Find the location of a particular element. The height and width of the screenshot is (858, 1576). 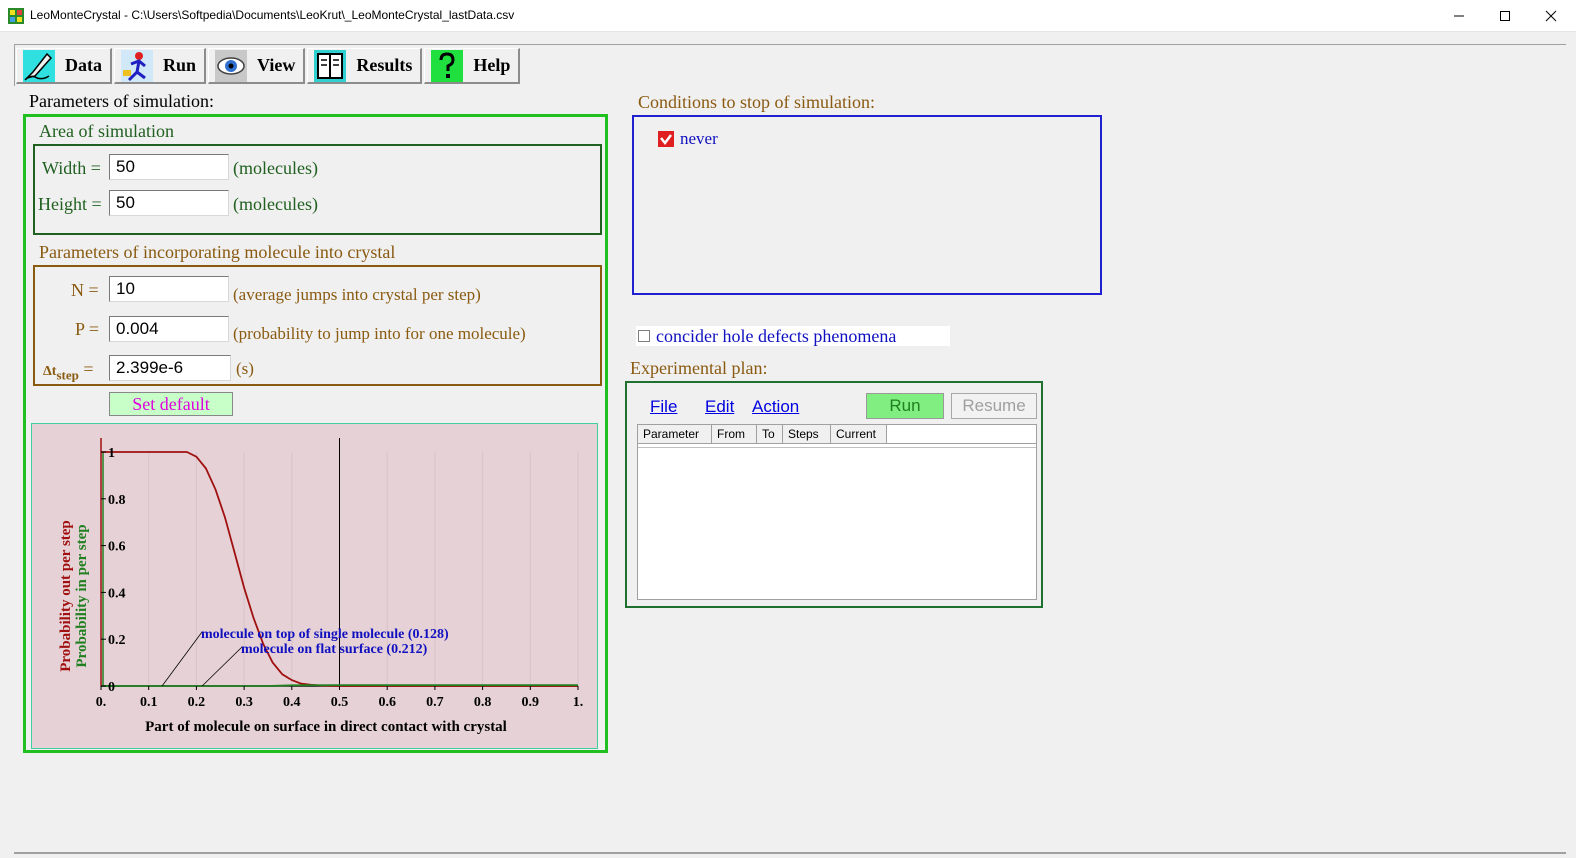

plan-run-button: Run is located at coordinates (905, 406).